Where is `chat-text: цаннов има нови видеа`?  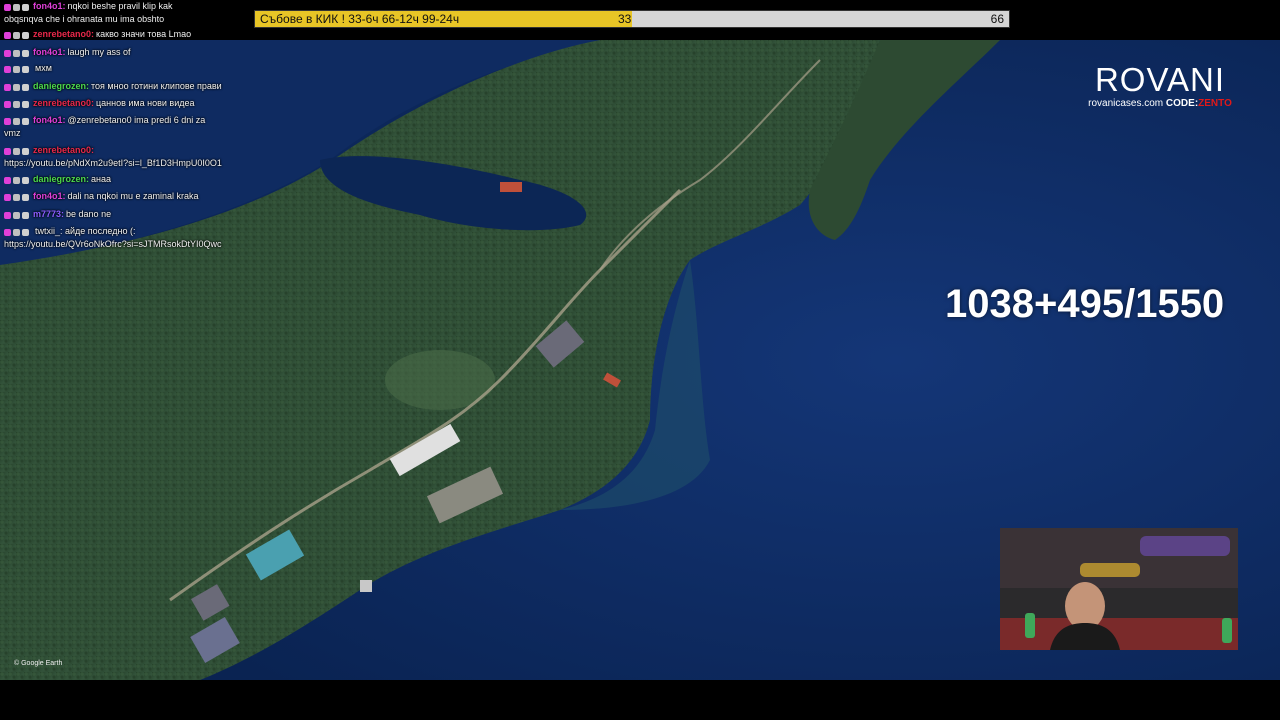
chat-text: цаннов има нови видеа is located at coordinates (145, 103).